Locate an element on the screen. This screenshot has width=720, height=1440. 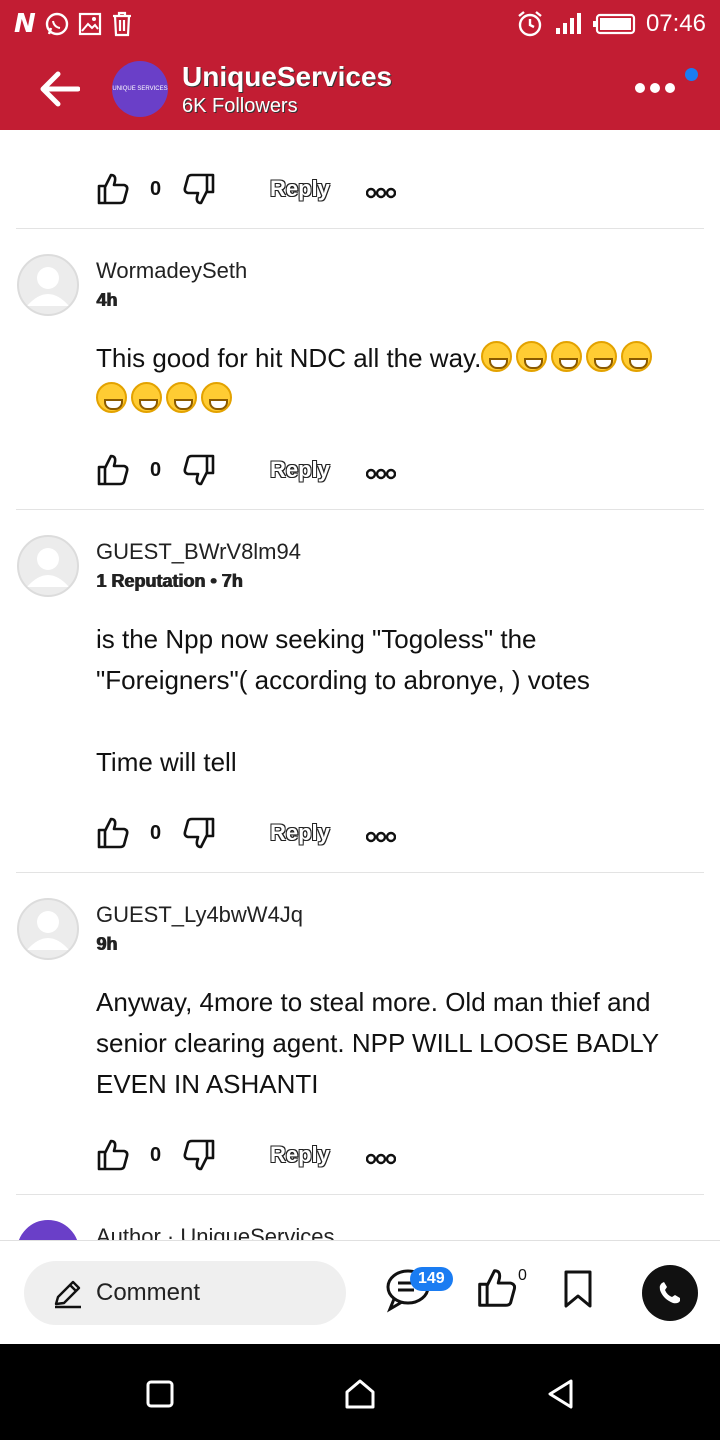
bookmark-button is located at coordinates (578, 1291).